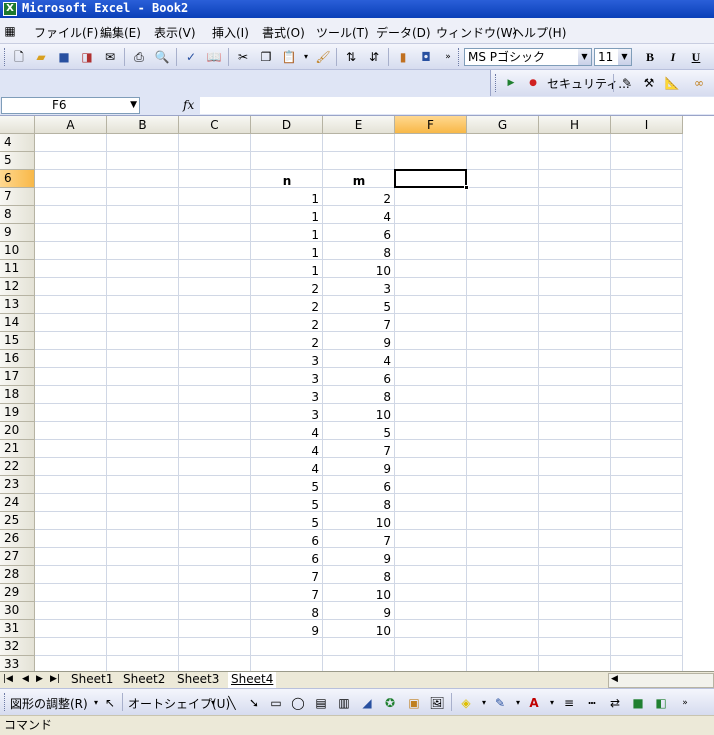  What do you see at coordinates (8, 679) in the screenshot?
I see `first-sheet-icon: |◀` at bounding box center [8, 679].